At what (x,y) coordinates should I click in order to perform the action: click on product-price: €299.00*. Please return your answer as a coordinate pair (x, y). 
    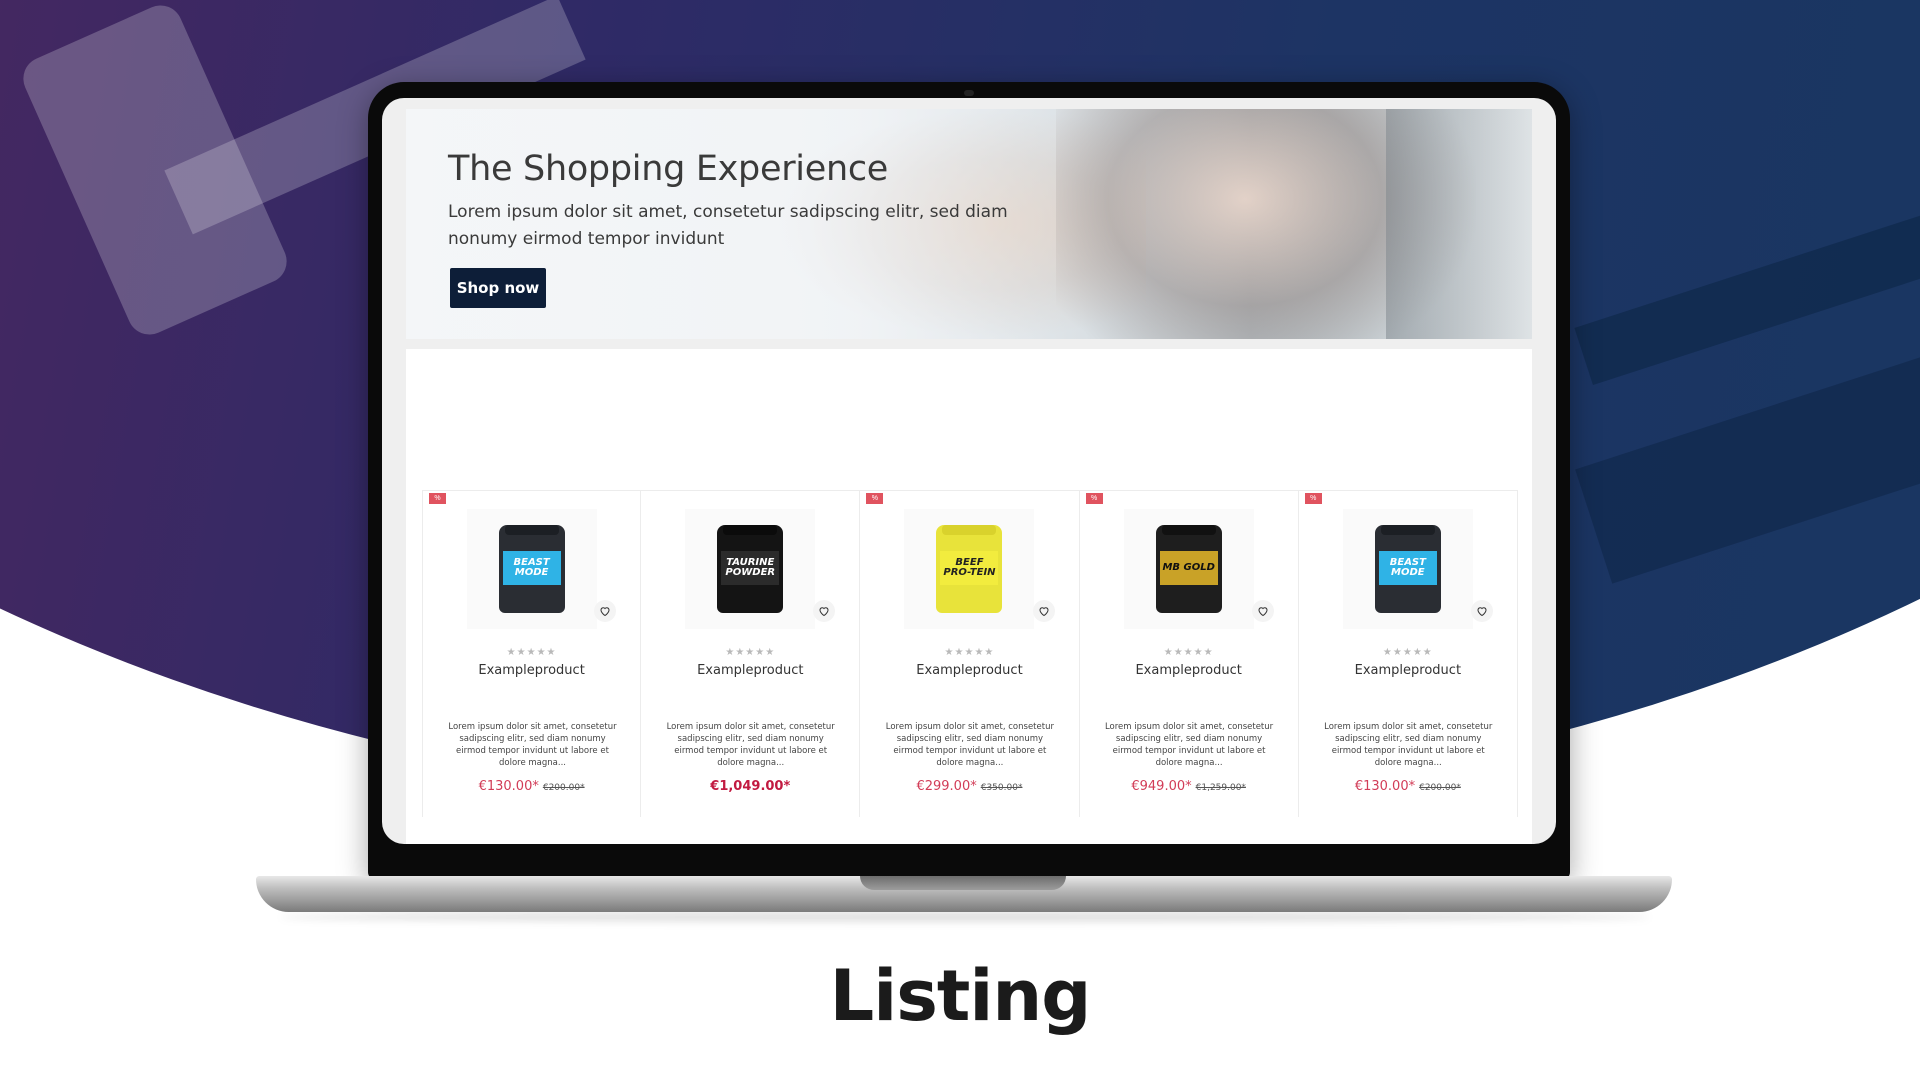
    Looking at the image, I should click on (946, 786).